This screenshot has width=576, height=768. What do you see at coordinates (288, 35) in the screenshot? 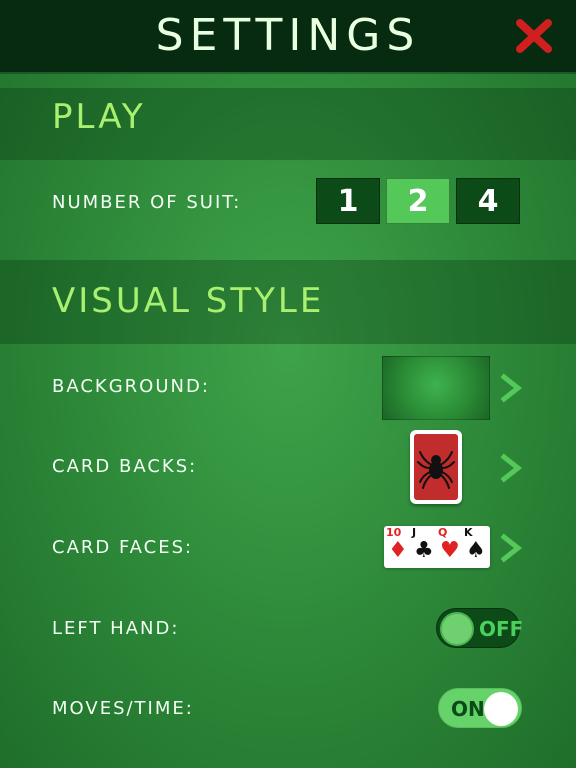
I see `page-title: SETTINGS` at bounding box center [288, 35].